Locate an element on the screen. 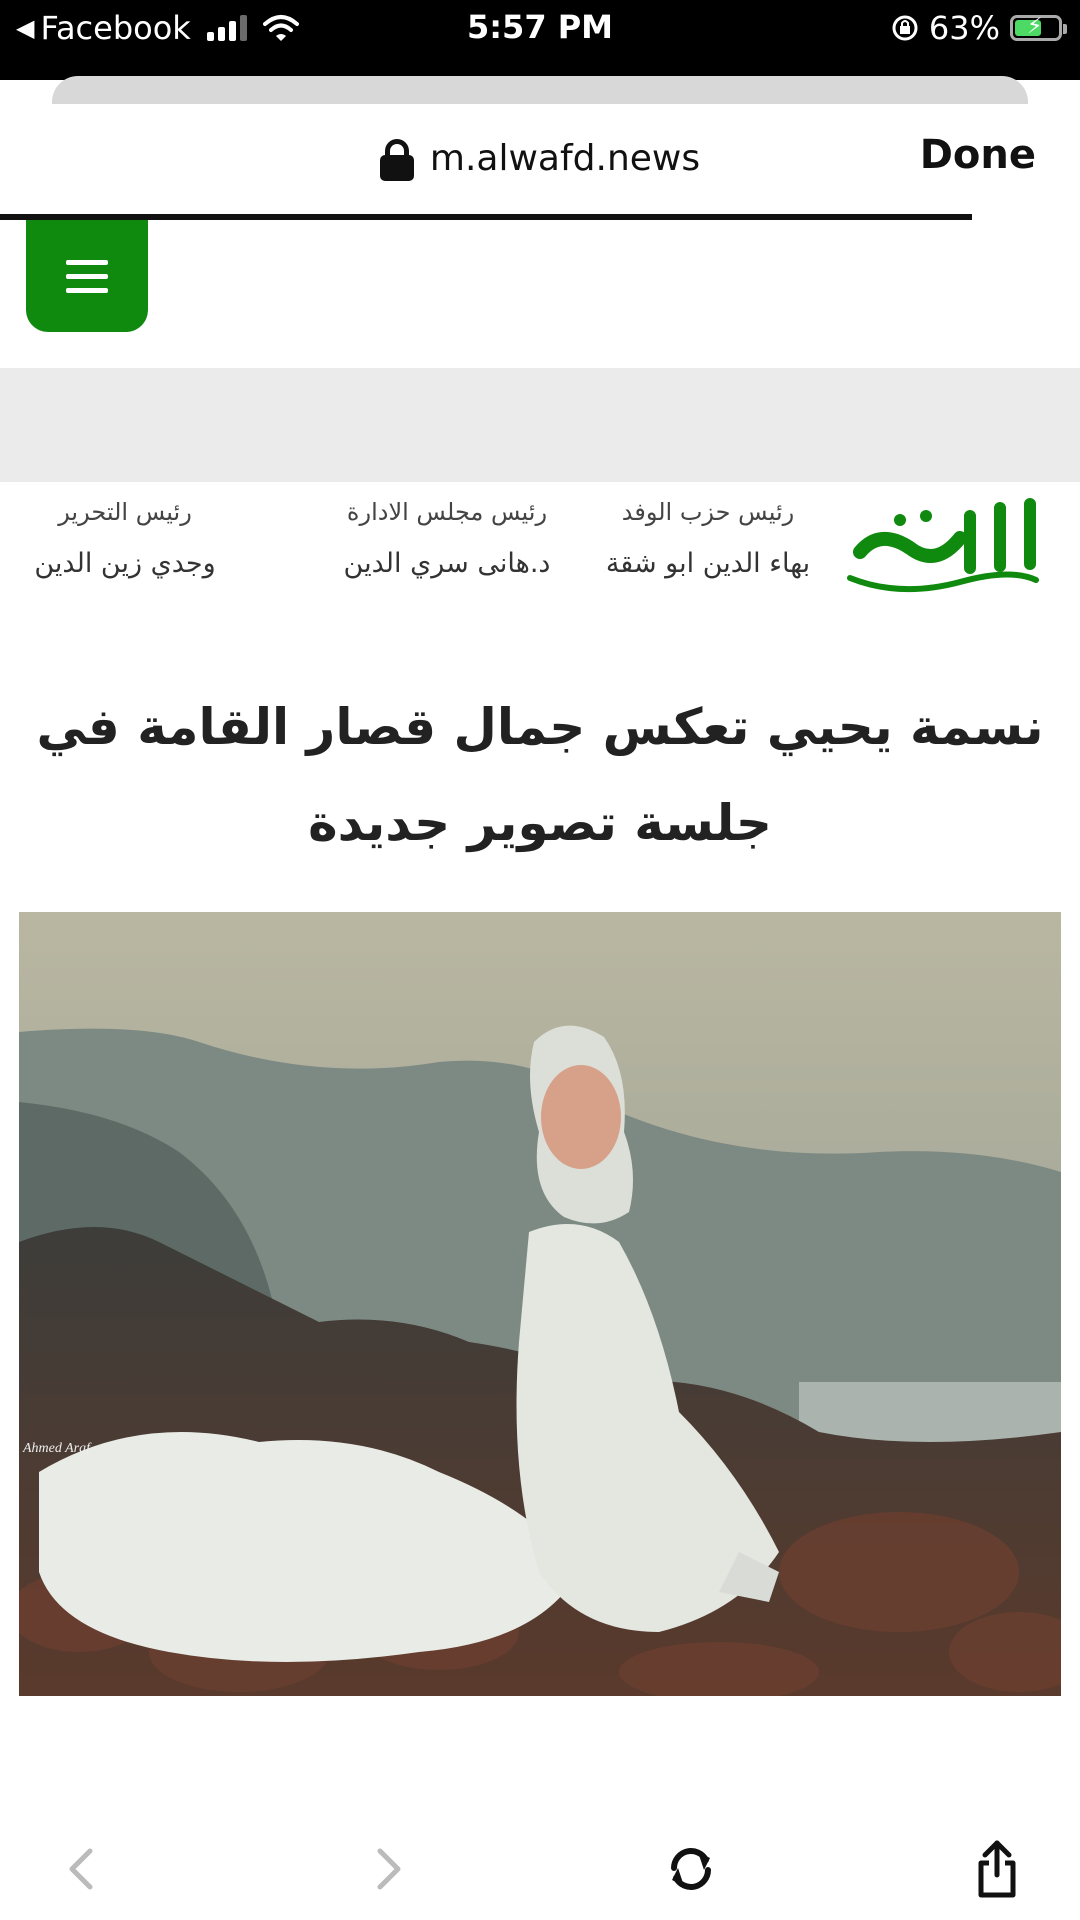  battery-percent: 63% is located at coordinates (964, 28).